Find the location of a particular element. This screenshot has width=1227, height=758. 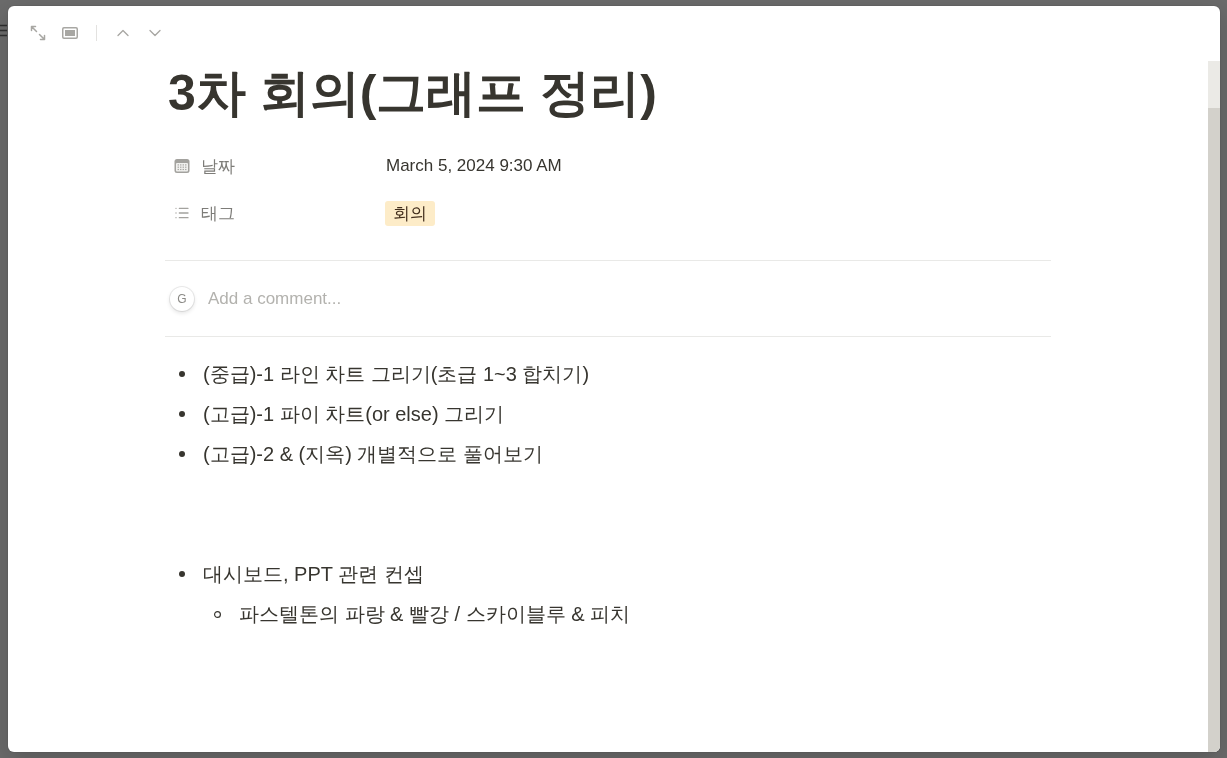

list-item-text: (고급)-2 & (지옥) 개별적으로 풀어보기 is located at coordinates (373, 454).